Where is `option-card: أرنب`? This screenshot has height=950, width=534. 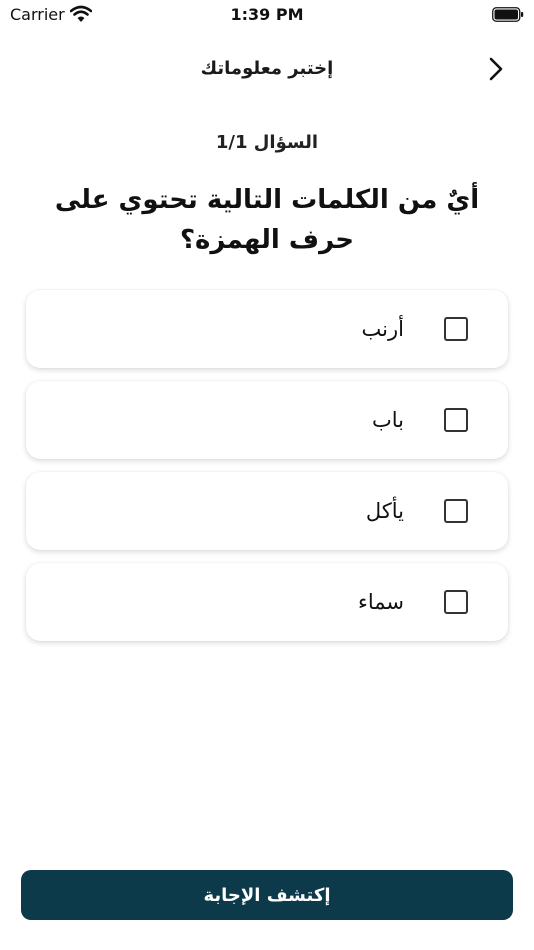 option-card: أرنب is located at coordinates (267, 329).